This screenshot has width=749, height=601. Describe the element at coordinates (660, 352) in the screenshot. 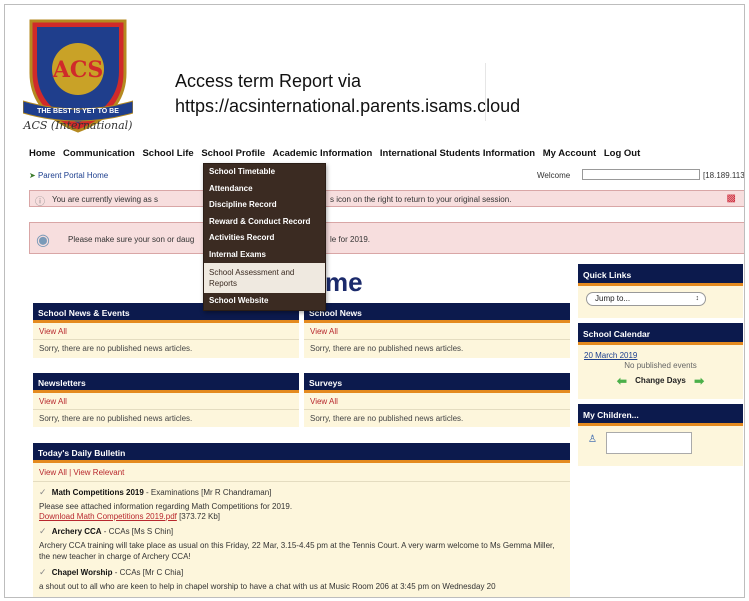

I see `calendar-date-link: 20 March 2019` at that location.